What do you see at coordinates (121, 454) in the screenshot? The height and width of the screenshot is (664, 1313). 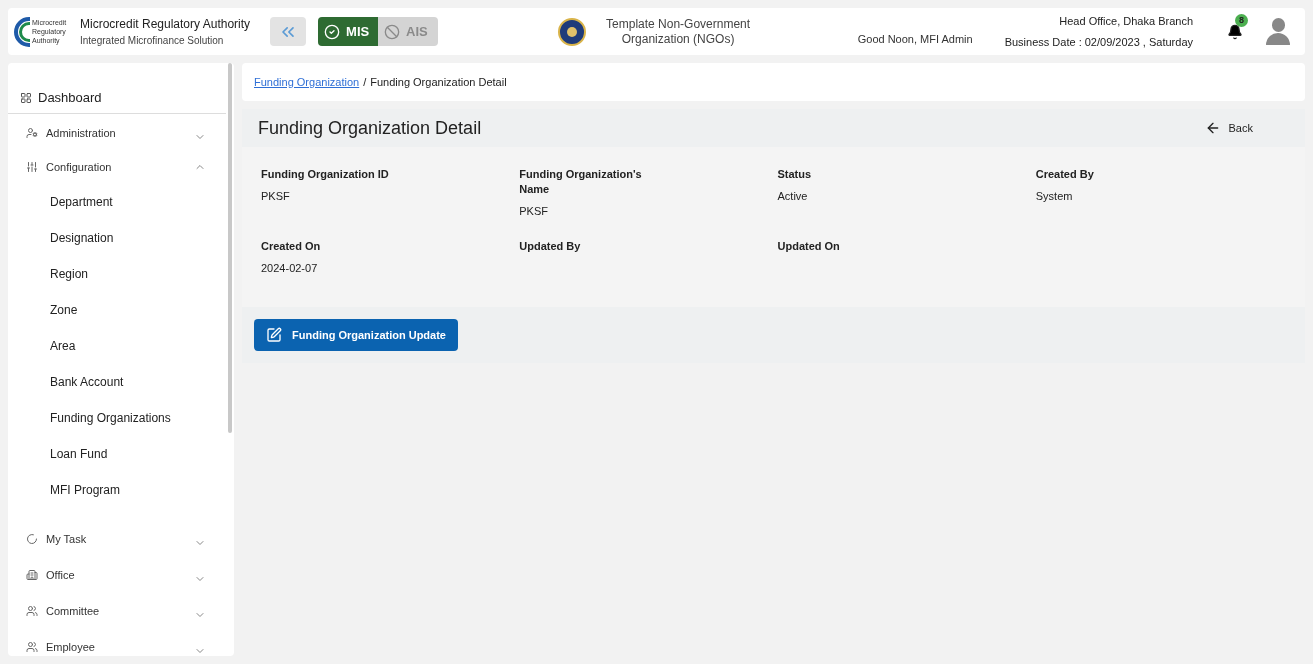 I see `sidebar-submenu-item: Loan Fund` at bounding box center [121, 454].